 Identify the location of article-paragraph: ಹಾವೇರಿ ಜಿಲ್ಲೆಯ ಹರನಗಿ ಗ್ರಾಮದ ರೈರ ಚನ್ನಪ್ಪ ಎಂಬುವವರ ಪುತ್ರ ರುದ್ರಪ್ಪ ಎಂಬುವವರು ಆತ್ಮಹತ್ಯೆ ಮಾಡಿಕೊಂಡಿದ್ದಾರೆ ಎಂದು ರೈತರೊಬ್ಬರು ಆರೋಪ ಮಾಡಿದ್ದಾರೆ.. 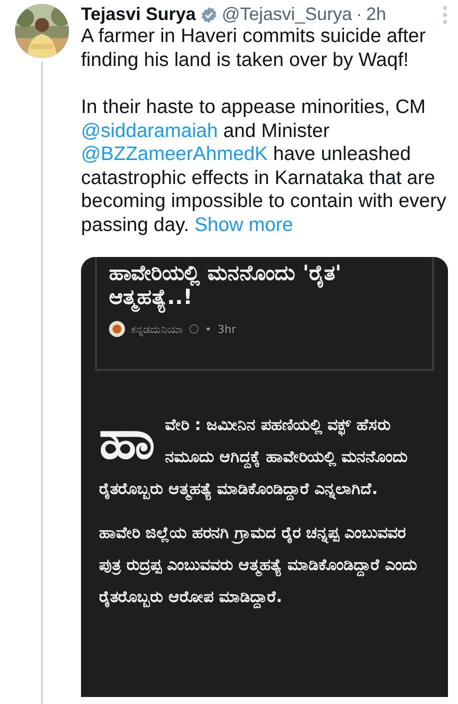
(264, 565).